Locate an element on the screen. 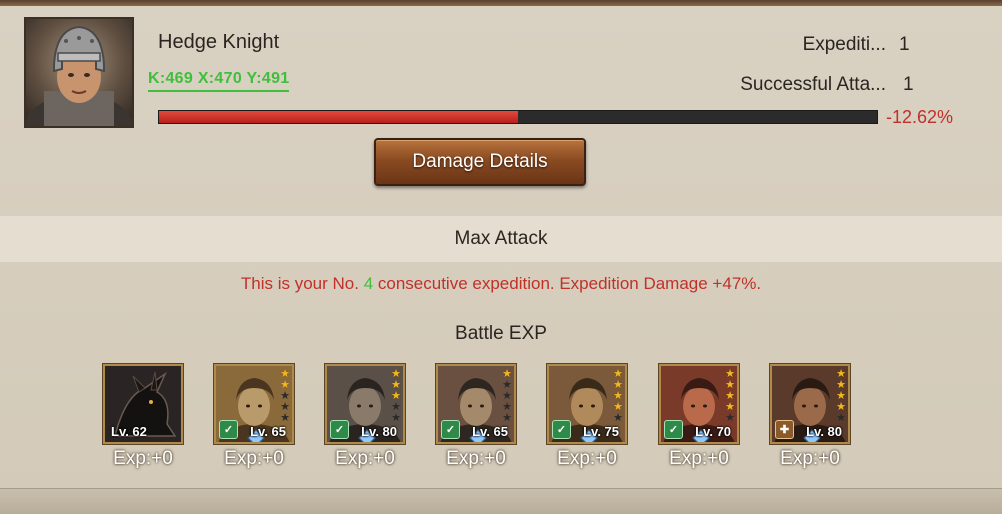 This screenshot has height=514, width=1002. hero-card: ★ ★ ★ ★ ★ ✓ Lv. 75 is located at coordinates (587, 404).